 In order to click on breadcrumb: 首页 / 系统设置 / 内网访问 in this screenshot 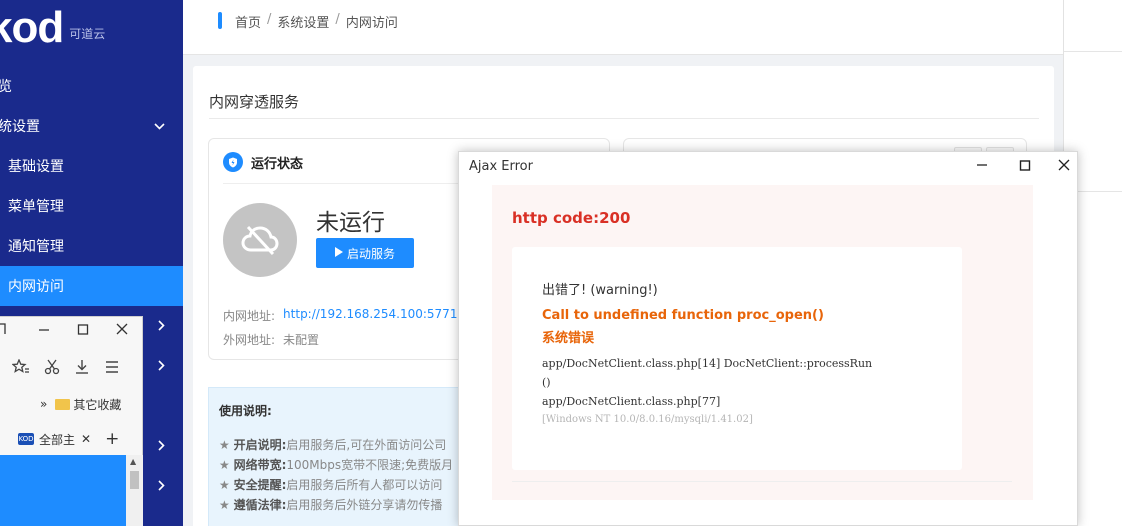, I will do `click(316, 21)`.